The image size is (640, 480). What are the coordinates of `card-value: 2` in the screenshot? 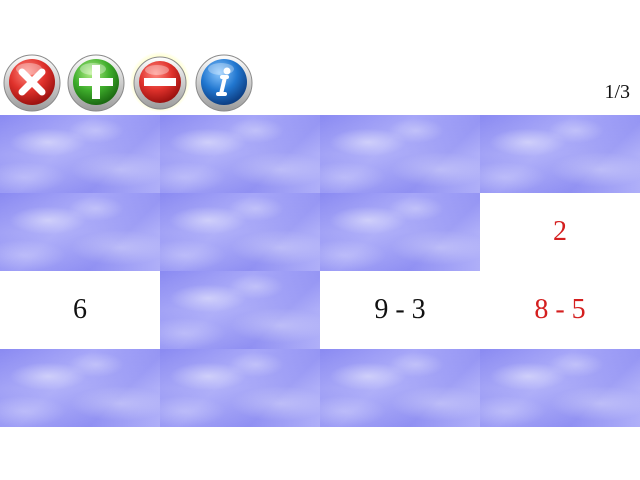 It's located at (560, 231).